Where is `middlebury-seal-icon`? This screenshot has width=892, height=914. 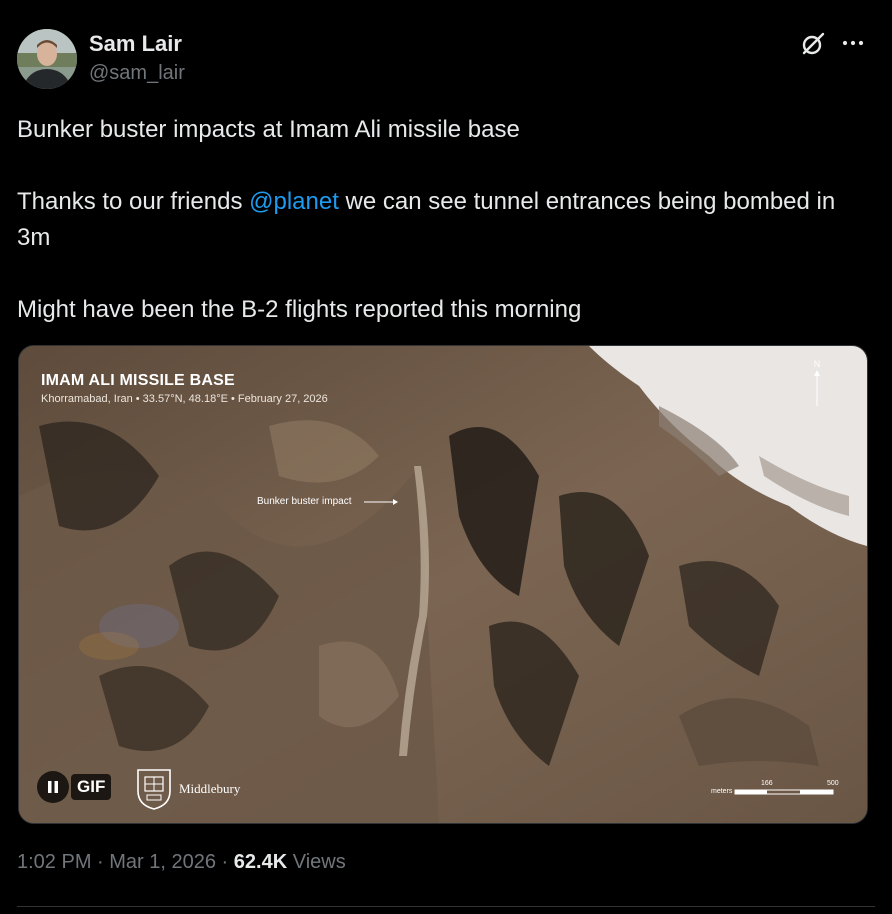 middlebury-seal-icon is located at coordinates (154, 789).